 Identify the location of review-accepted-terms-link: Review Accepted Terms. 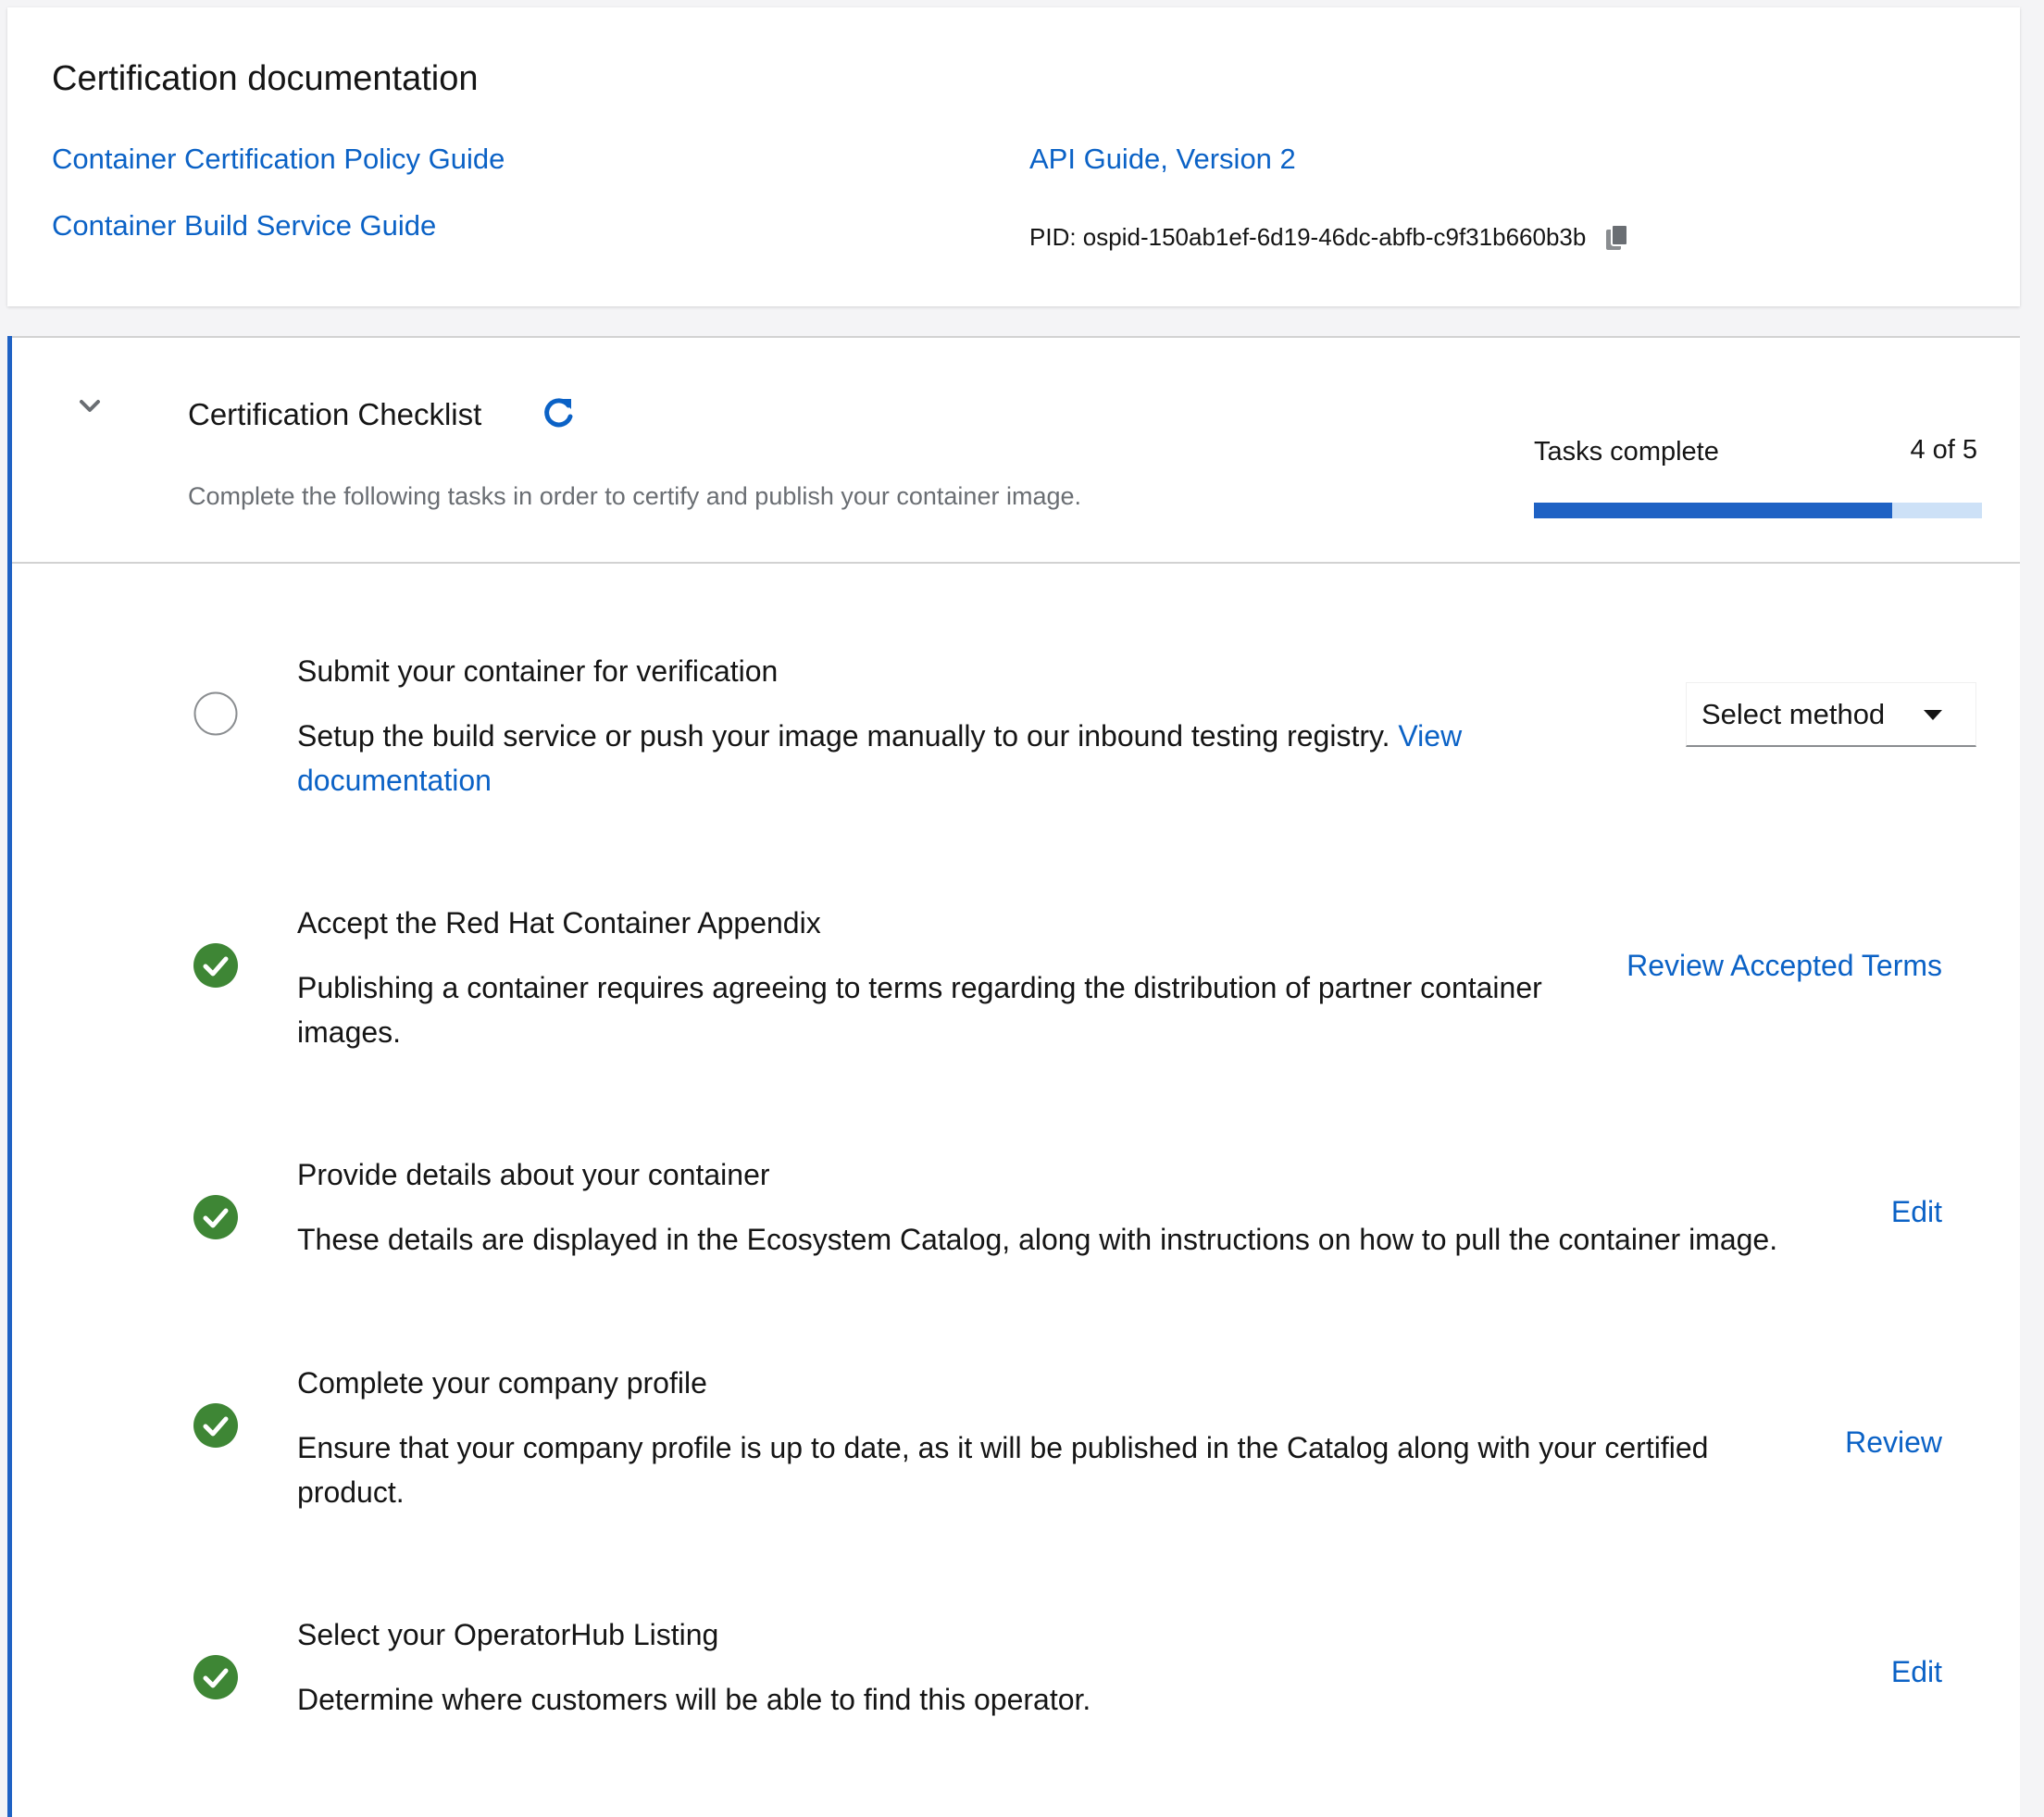
(1784, 966).